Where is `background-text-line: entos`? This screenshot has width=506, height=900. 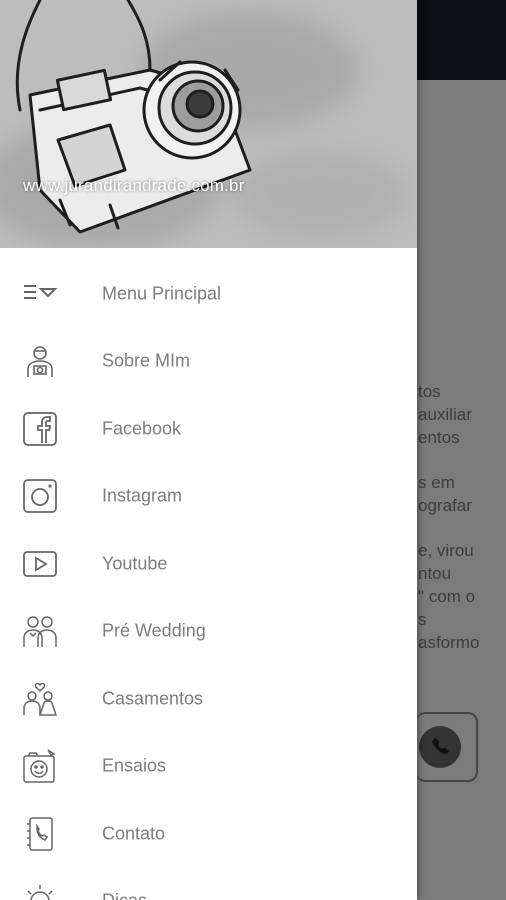 background-text-line: entos is located at coordinates (439, 437).